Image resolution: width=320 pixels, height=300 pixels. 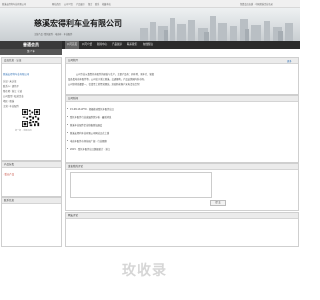 I want to click on nav-about: 公司介绍, so click(x=87, y=45).